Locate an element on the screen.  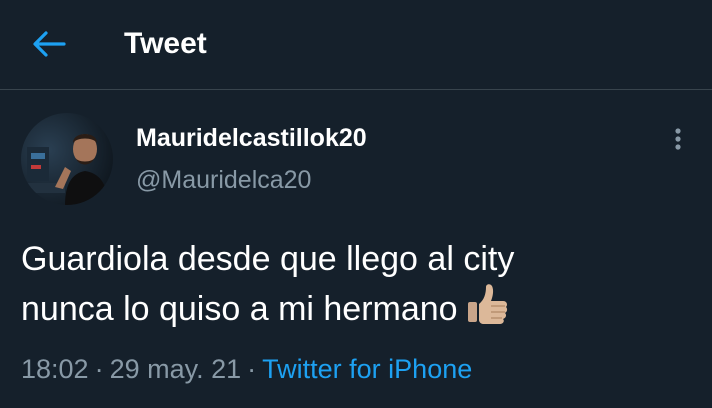
back-button is located at coordinates (48, 44).